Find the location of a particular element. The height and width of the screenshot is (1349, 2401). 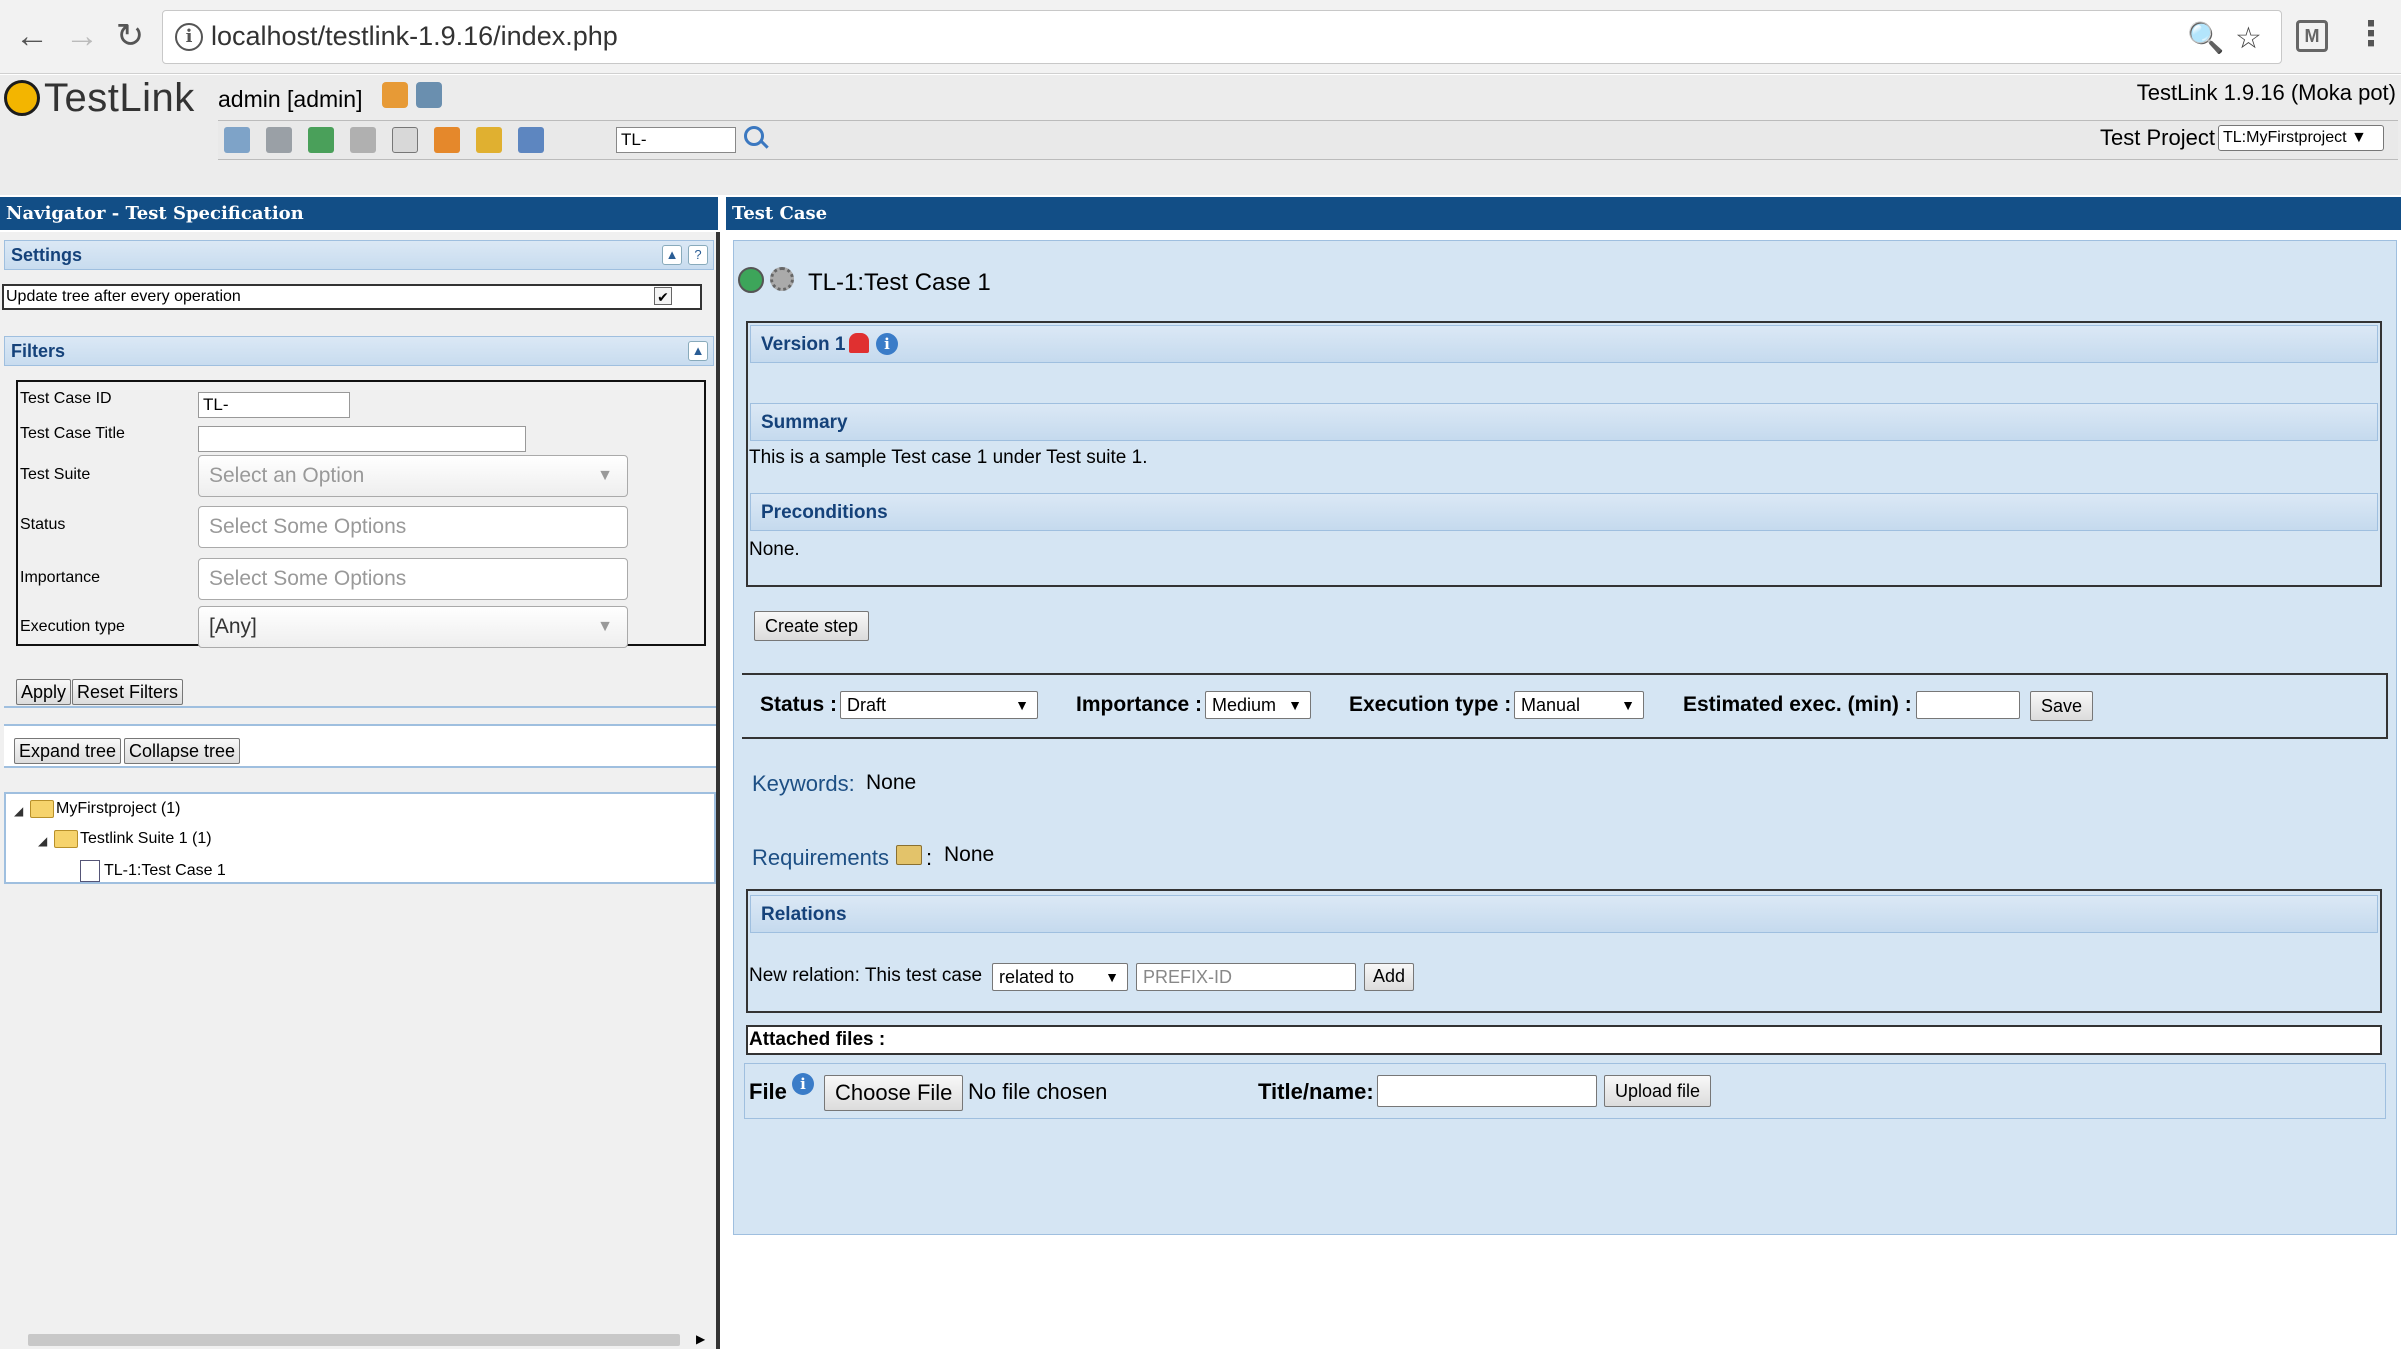

reload-icon: ↻ is located at coordinates (130, 36).